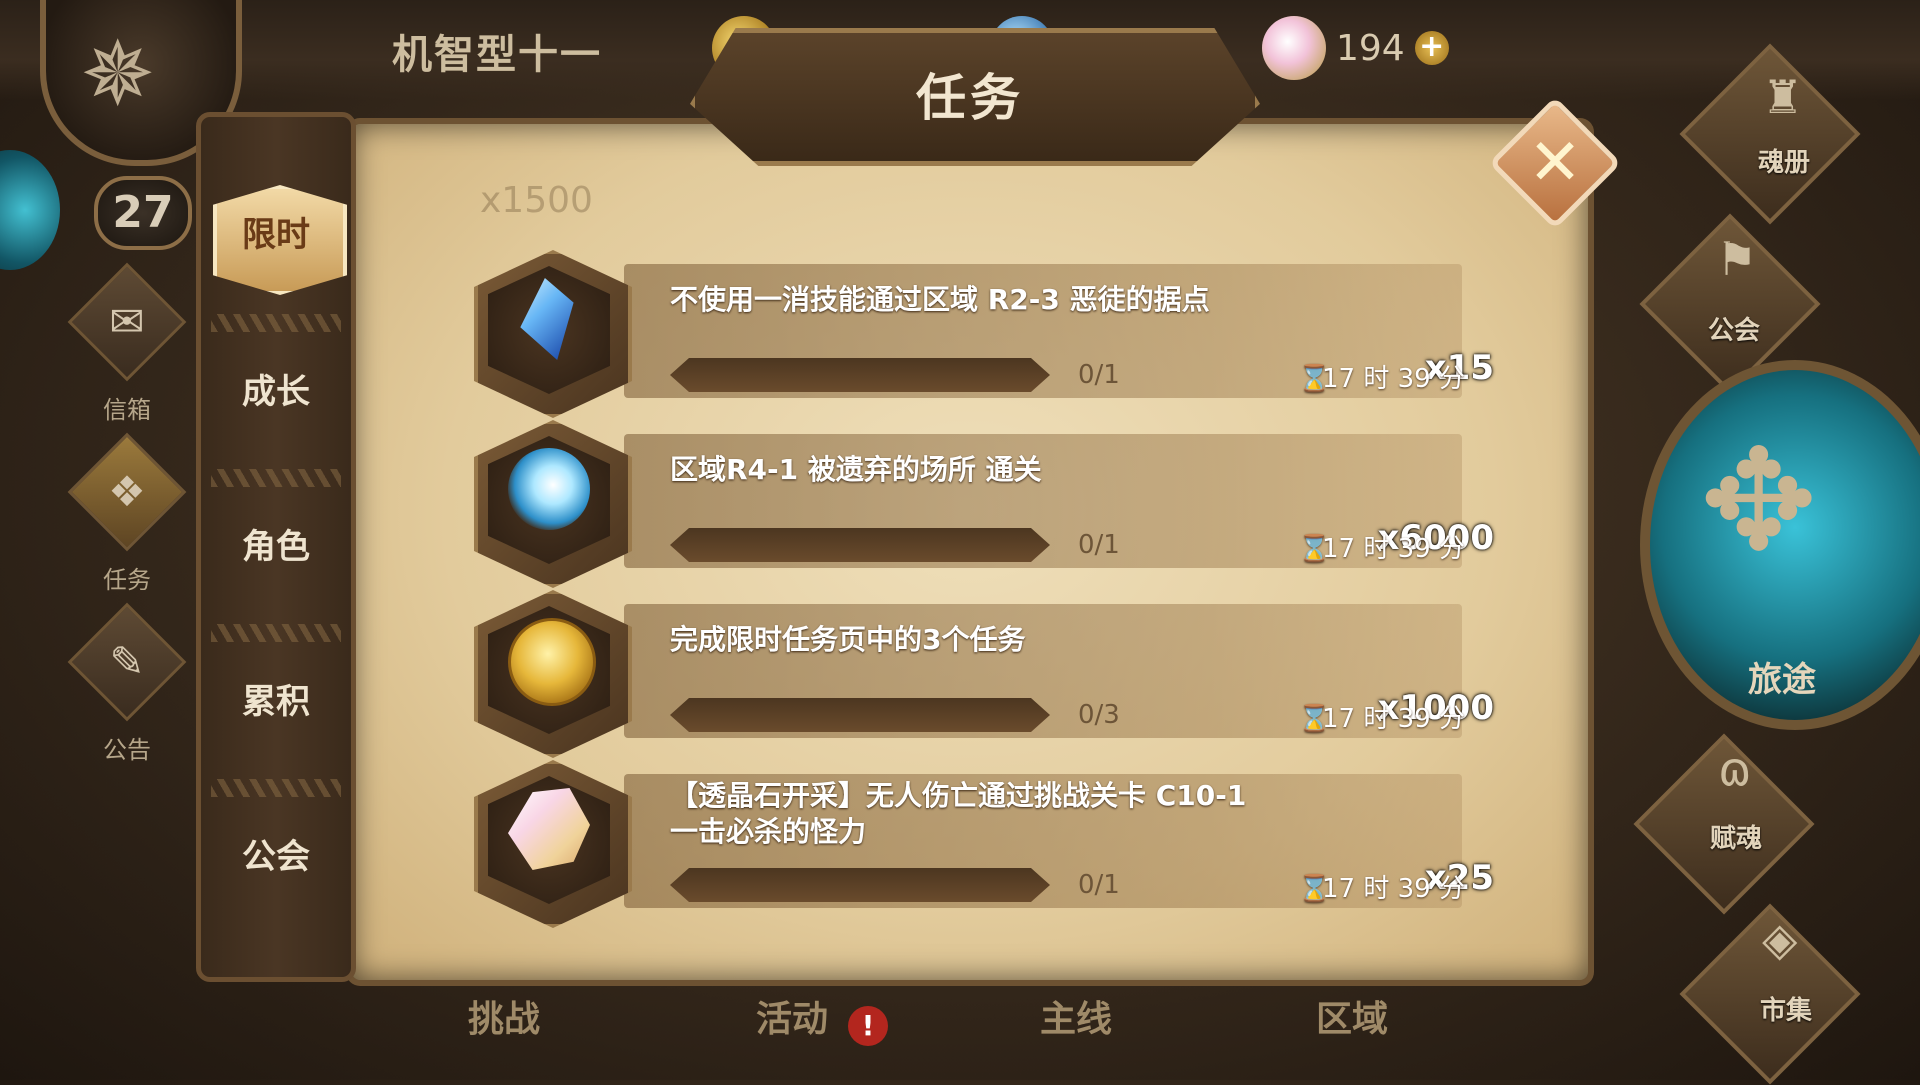 This screenshot has height=1085, width=1920. Describe the element at coordinates (1783, 97) in the screenshot. I see `helmet-icon: ♜` at that location.